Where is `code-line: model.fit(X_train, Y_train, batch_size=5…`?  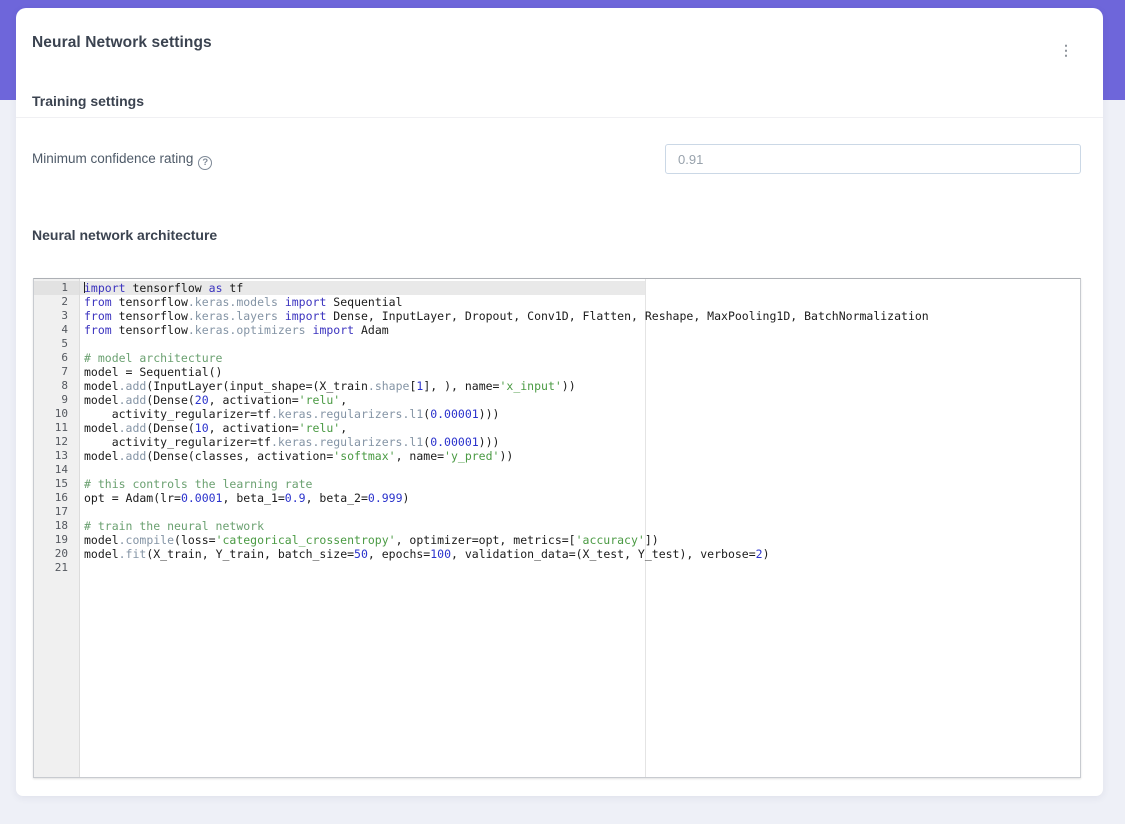
code-line: model.fit(X_train, Y_train, batch_size=5… is located at coordinates (580, 554).